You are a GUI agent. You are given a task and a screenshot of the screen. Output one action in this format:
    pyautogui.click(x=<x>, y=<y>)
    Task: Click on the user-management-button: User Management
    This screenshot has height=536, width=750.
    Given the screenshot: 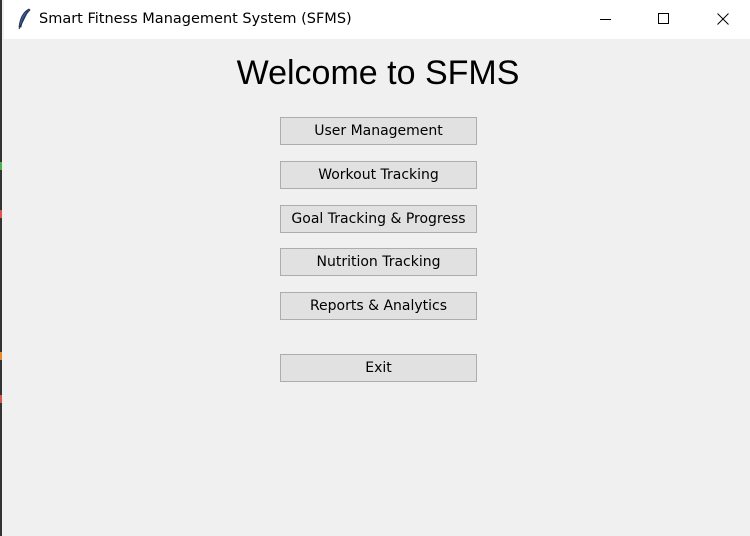 What is the action you would take?
    pyautogui.click(x=378, y=131)
    